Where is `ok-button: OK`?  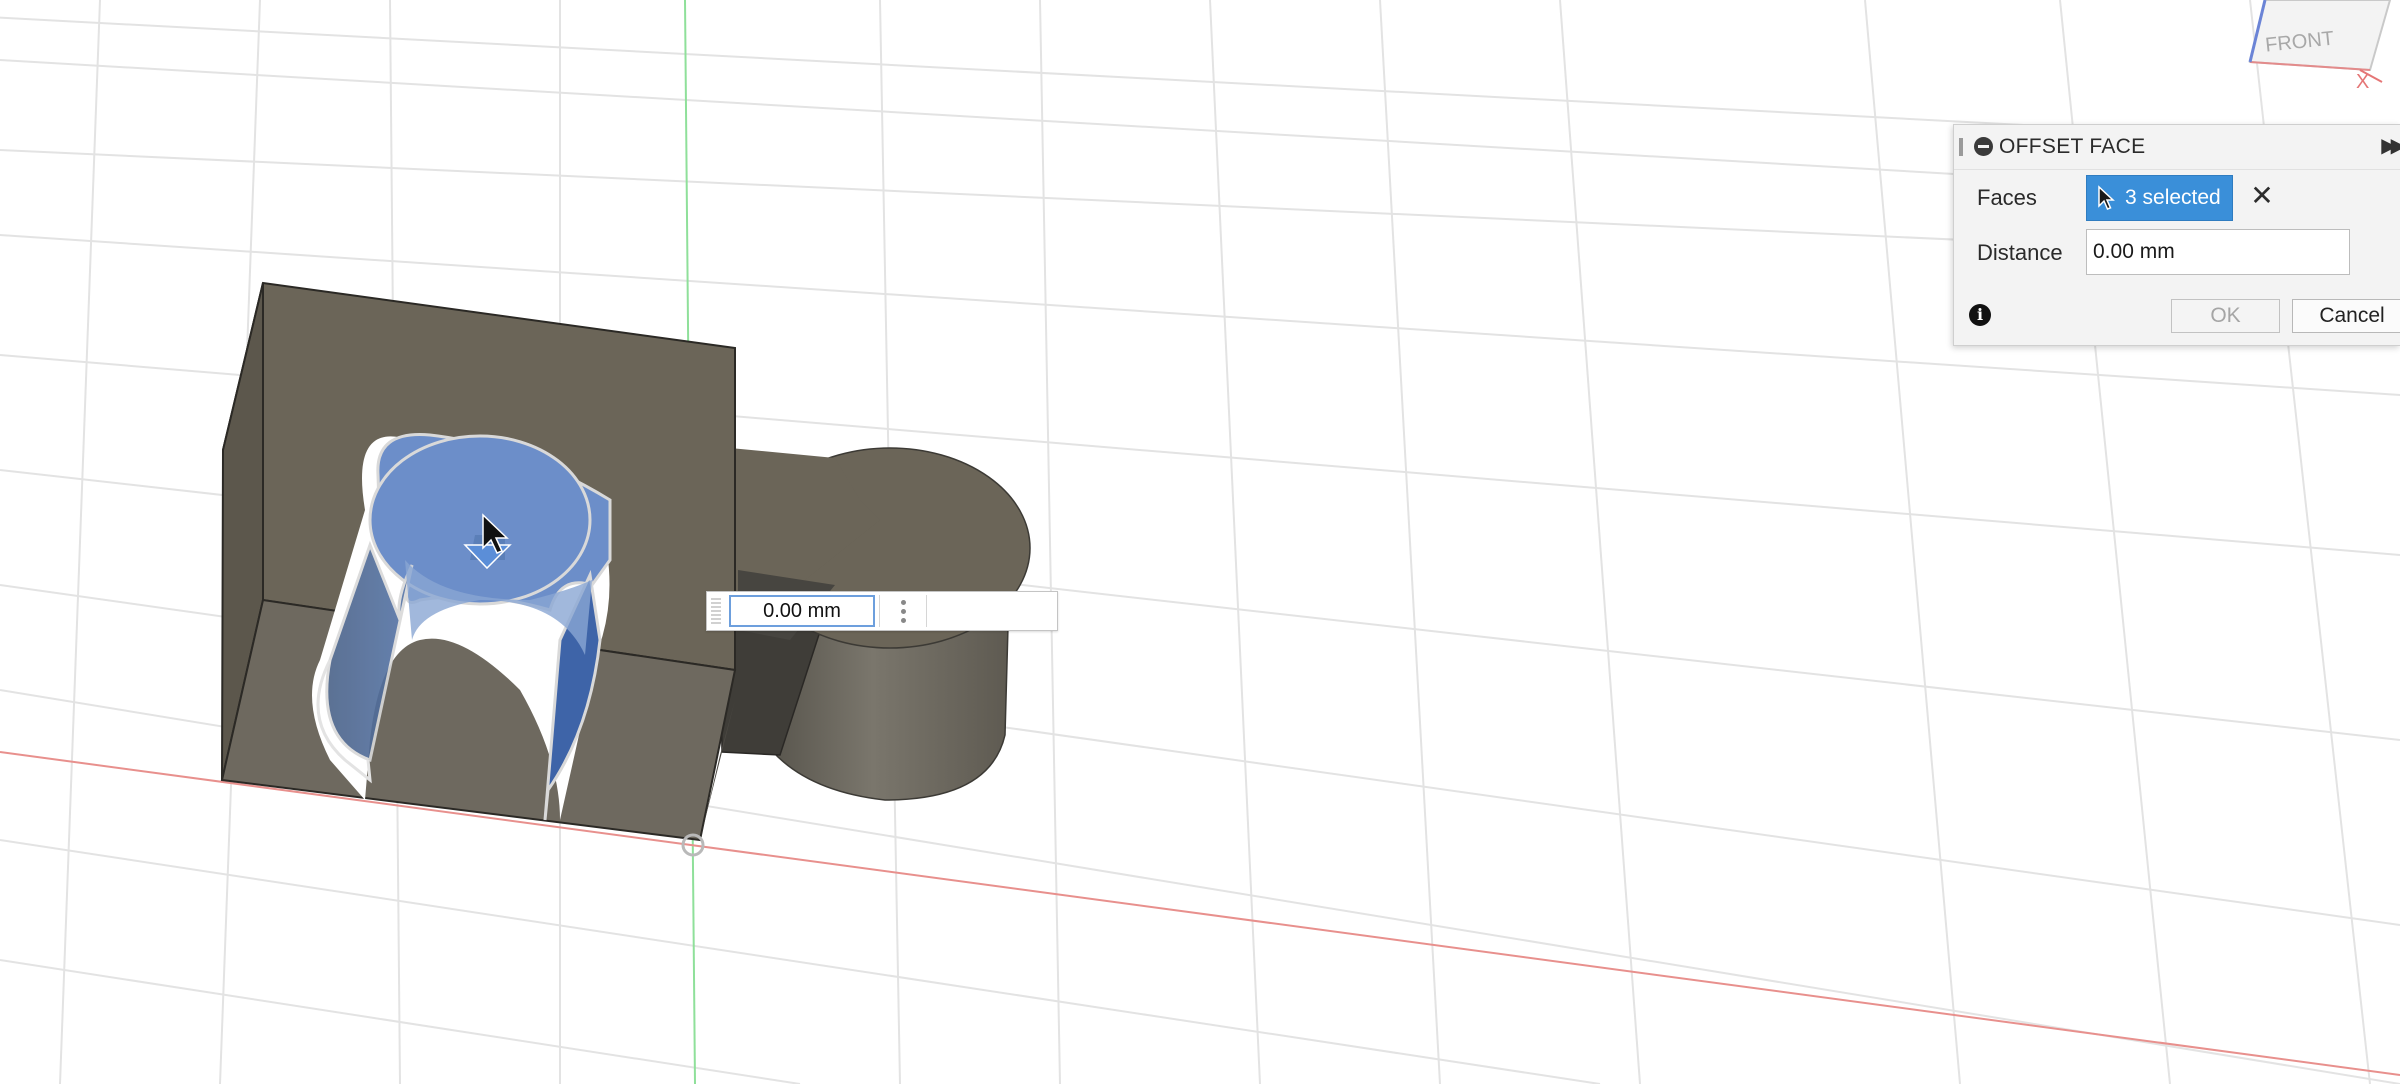 ok-button: OK is located at coordinates (2225, 316).